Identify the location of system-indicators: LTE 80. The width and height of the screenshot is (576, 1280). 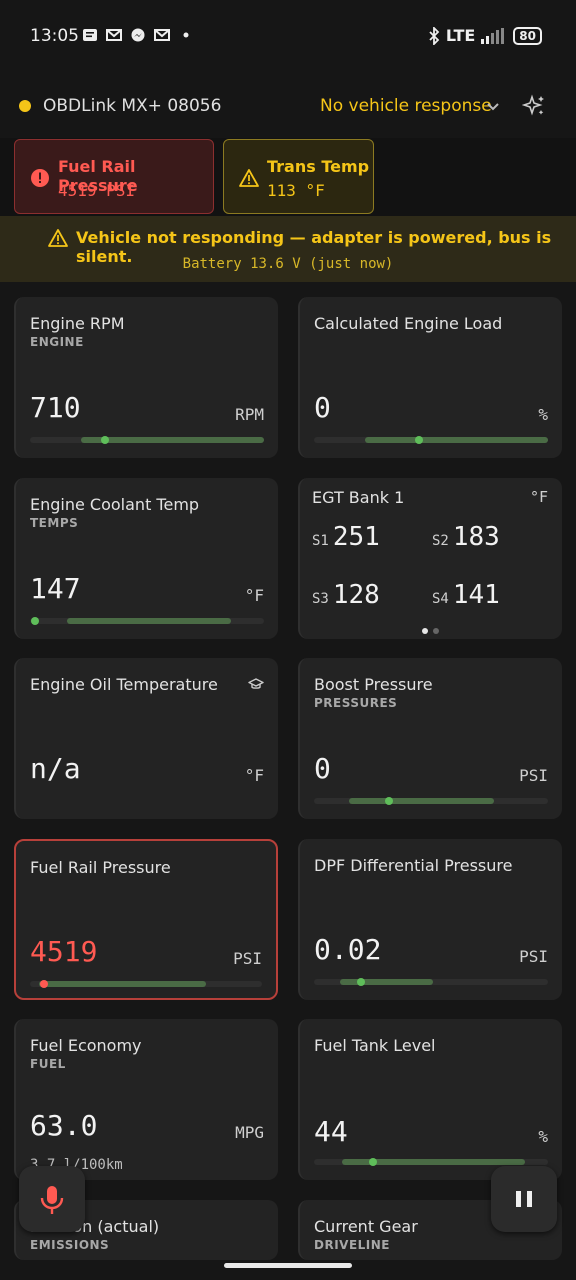
(485, 35).